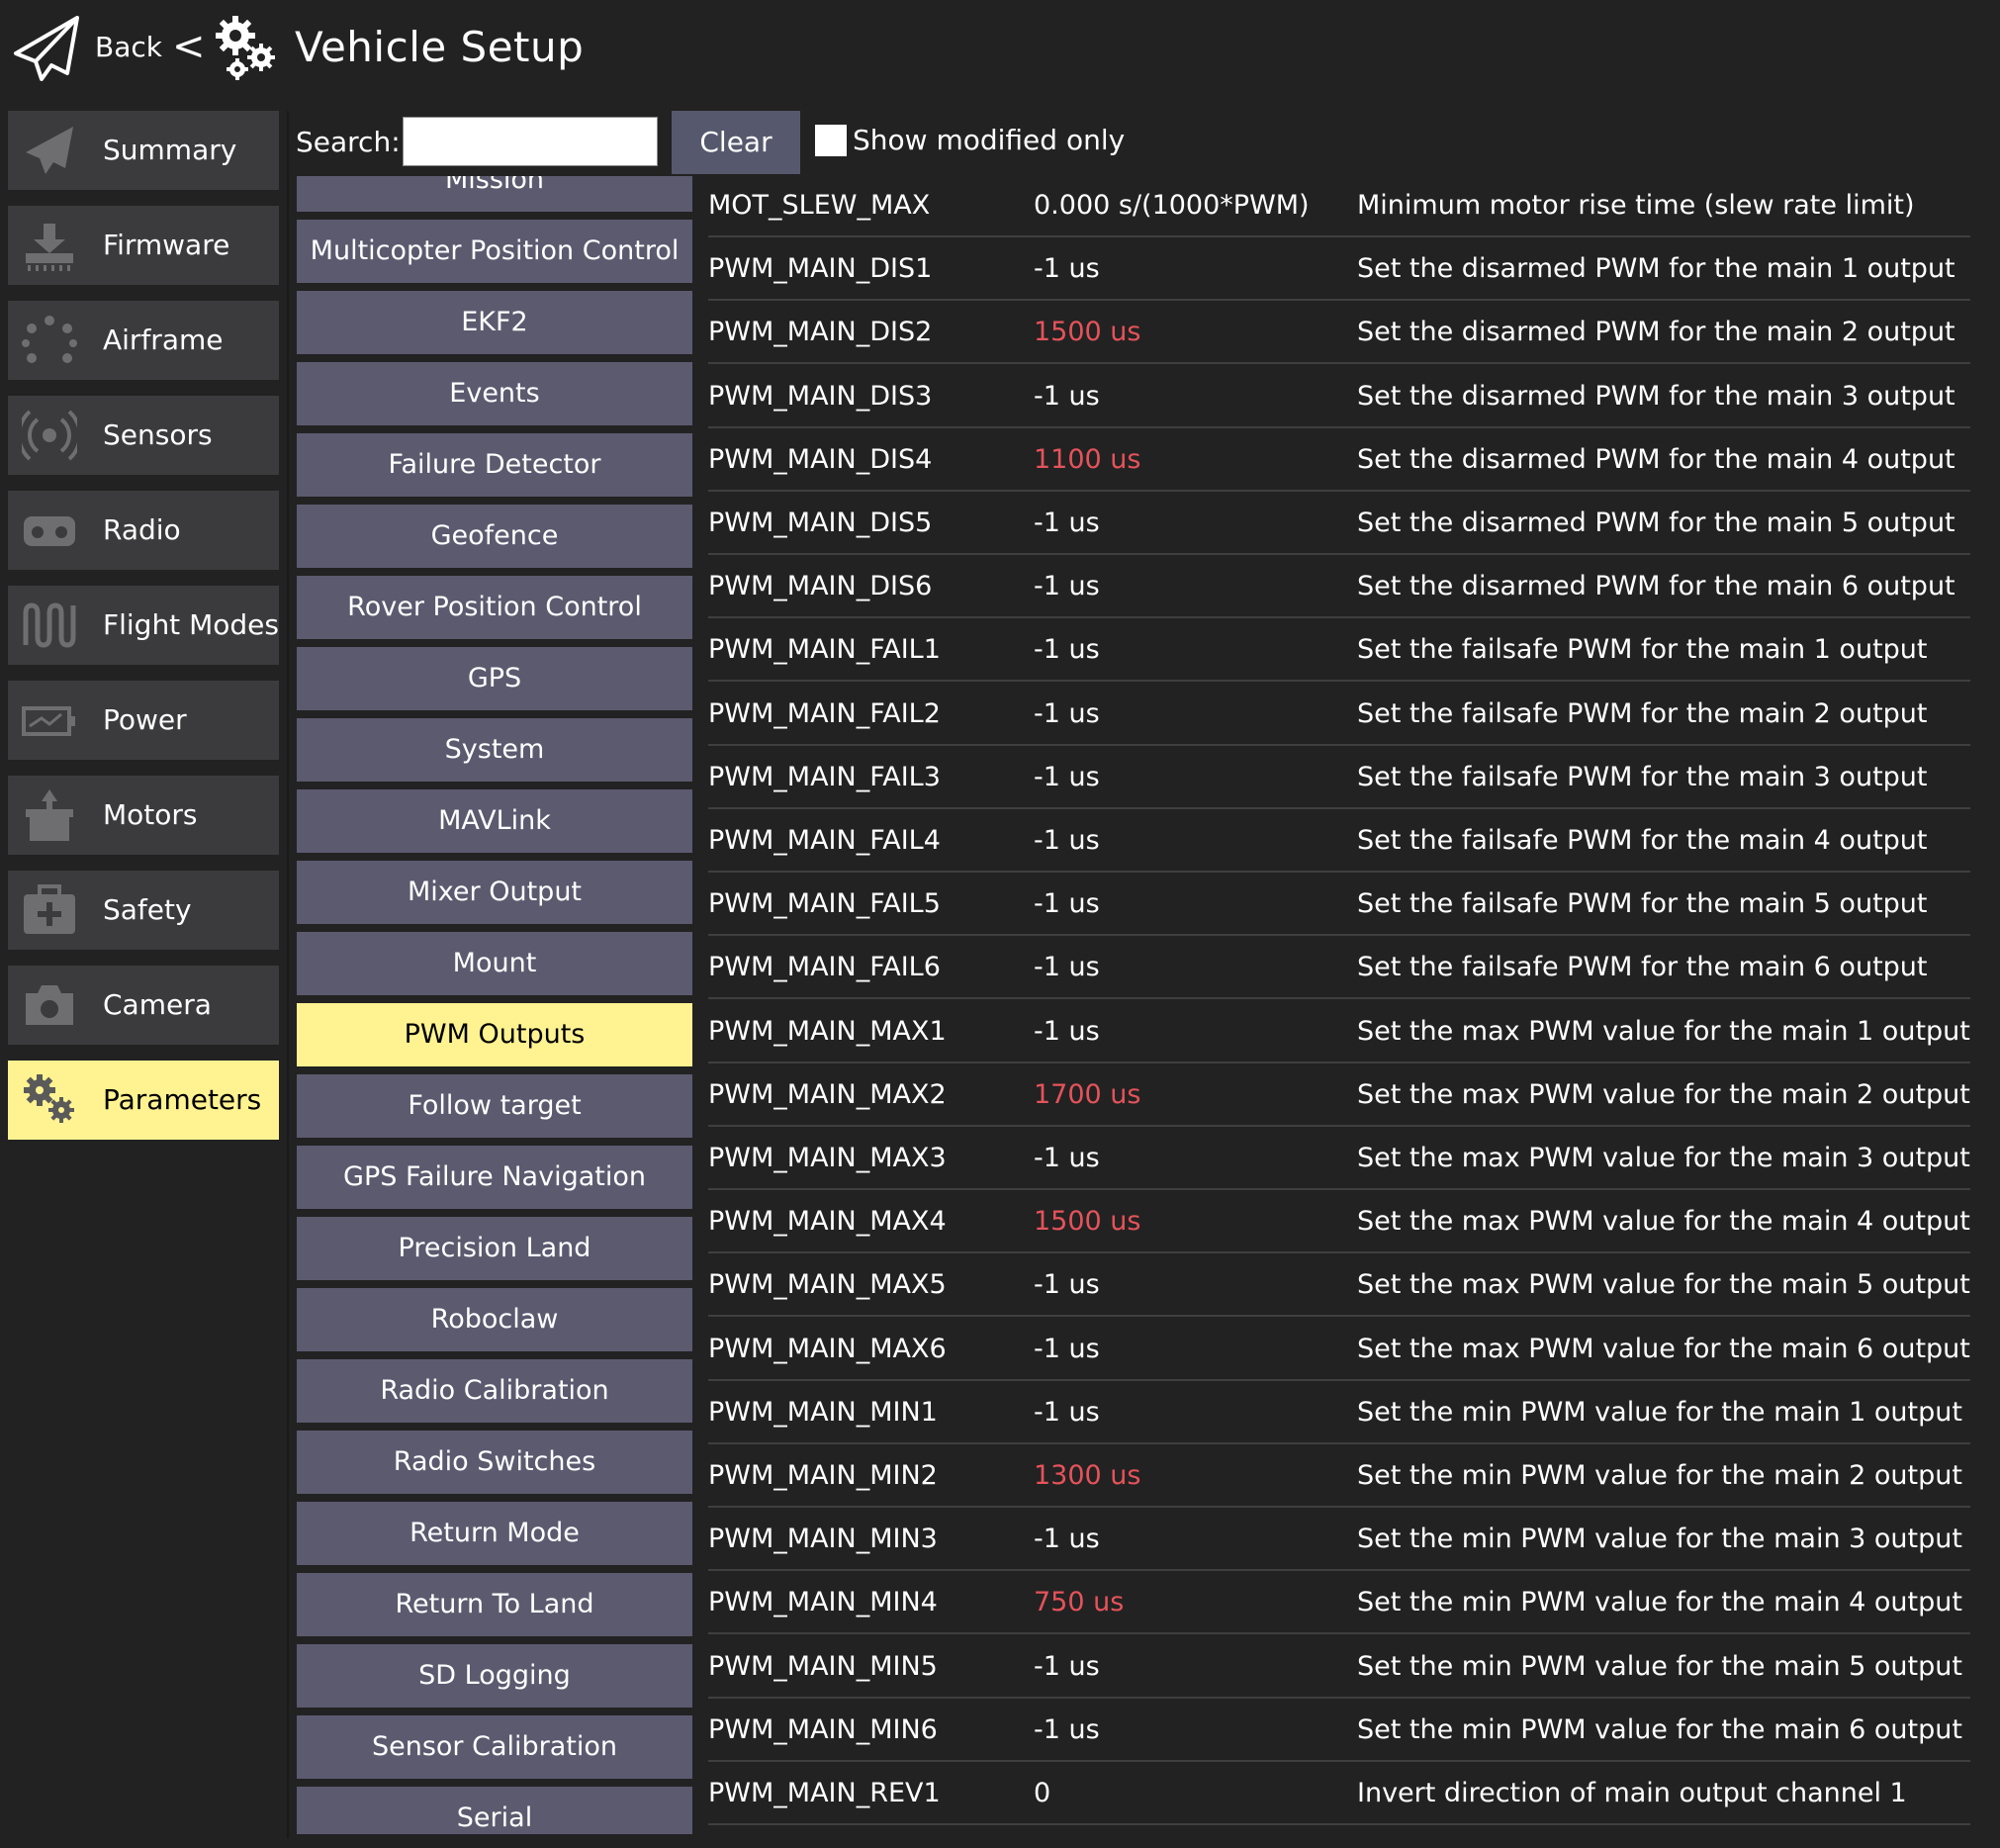 The height and width of the screenshot is (1848, 2000). What do you see at coordinates (494, 963) in the screenshot?
I see `group-mount: Mount` at bounding box center [494, 963].